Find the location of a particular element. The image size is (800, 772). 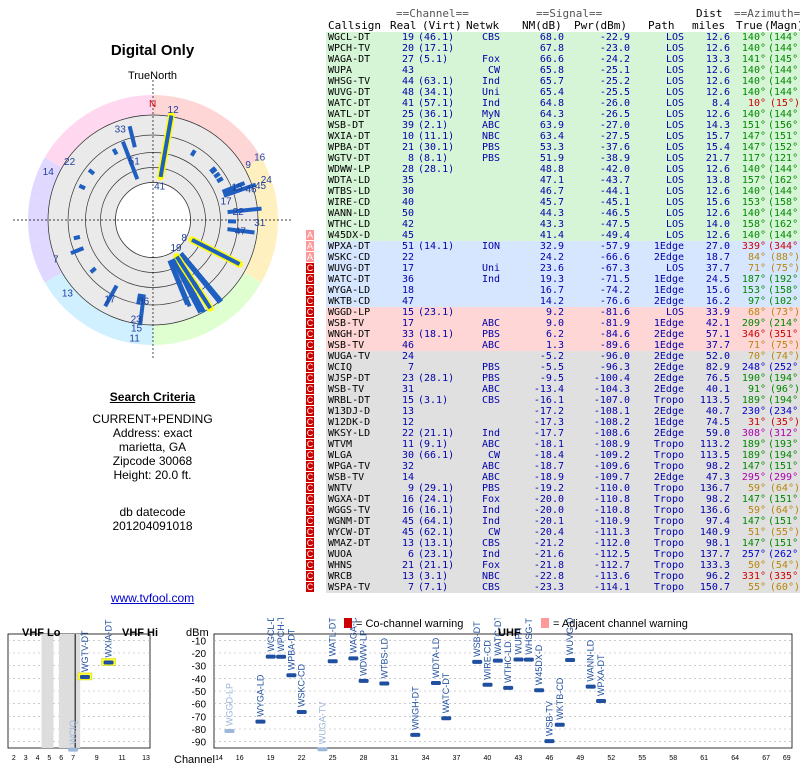

channel-tick-label: 13 is located at coordinates (146, 758).